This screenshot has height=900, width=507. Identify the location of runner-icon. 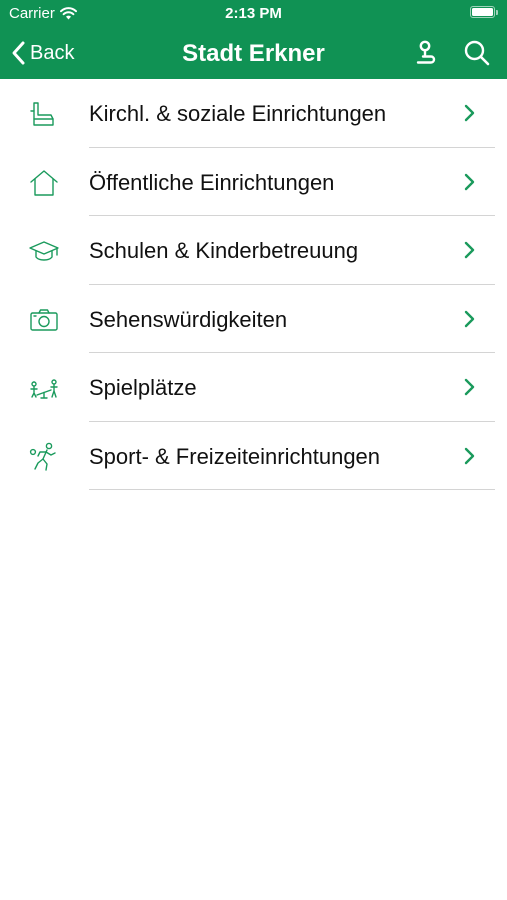
(42, 456).